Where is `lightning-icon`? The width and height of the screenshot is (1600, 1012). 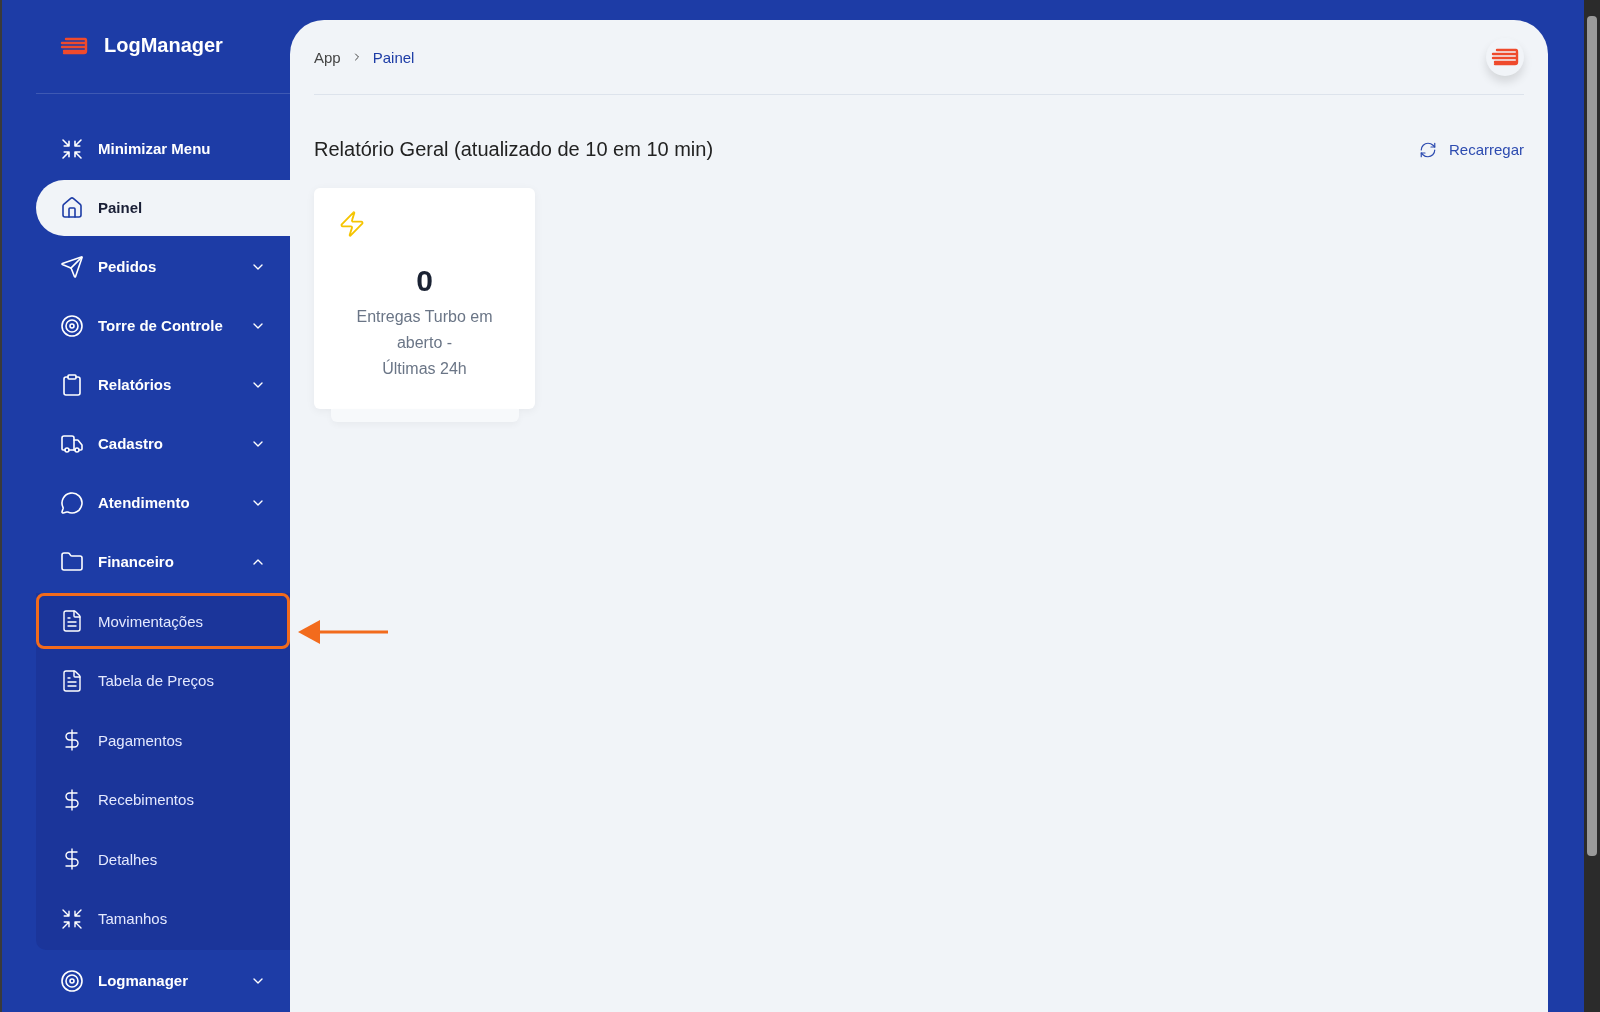 lightning-icon is located at coordinates (352, 224).